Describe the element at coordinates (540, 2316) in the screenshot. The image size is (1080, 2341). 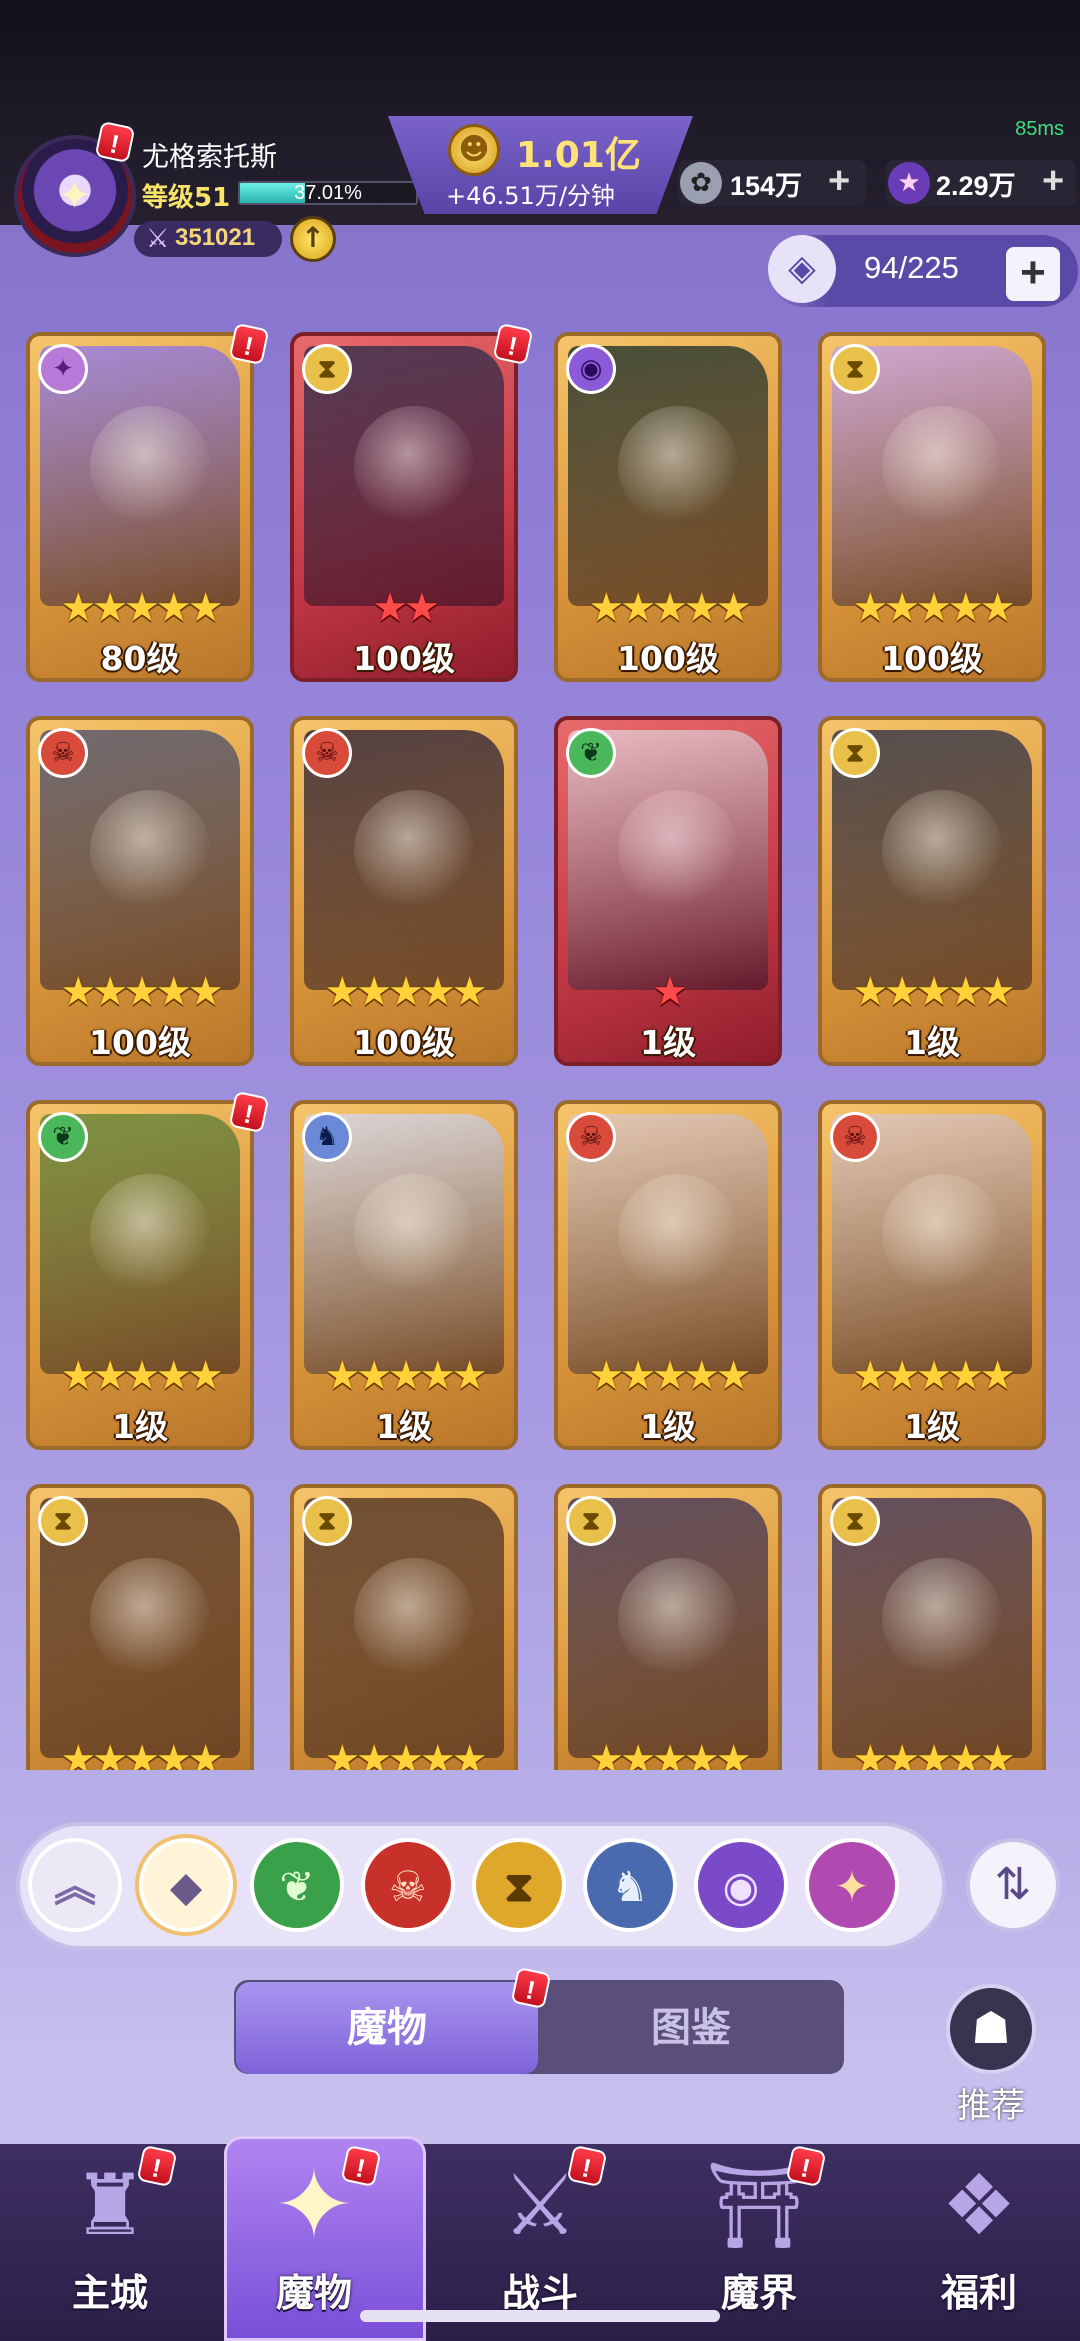
I see `home-indicator` at that location.